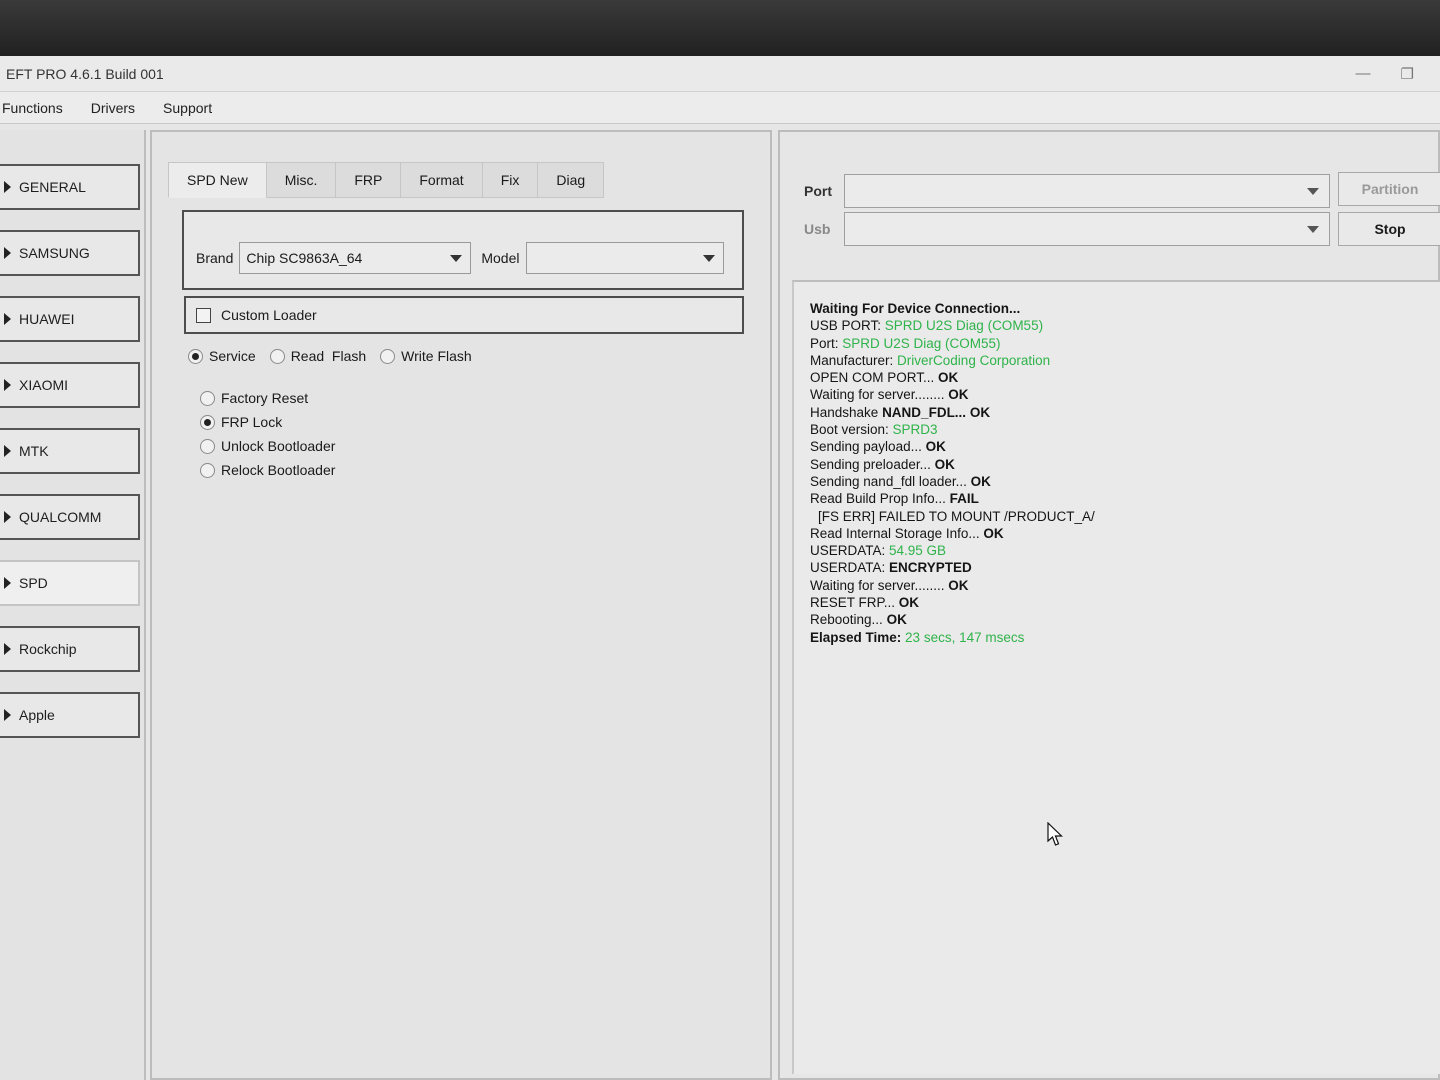  Describe the element at coordinates (60, 517) in the screenshot. I see `sidebar-item-label: QUALCOMM` at that location.